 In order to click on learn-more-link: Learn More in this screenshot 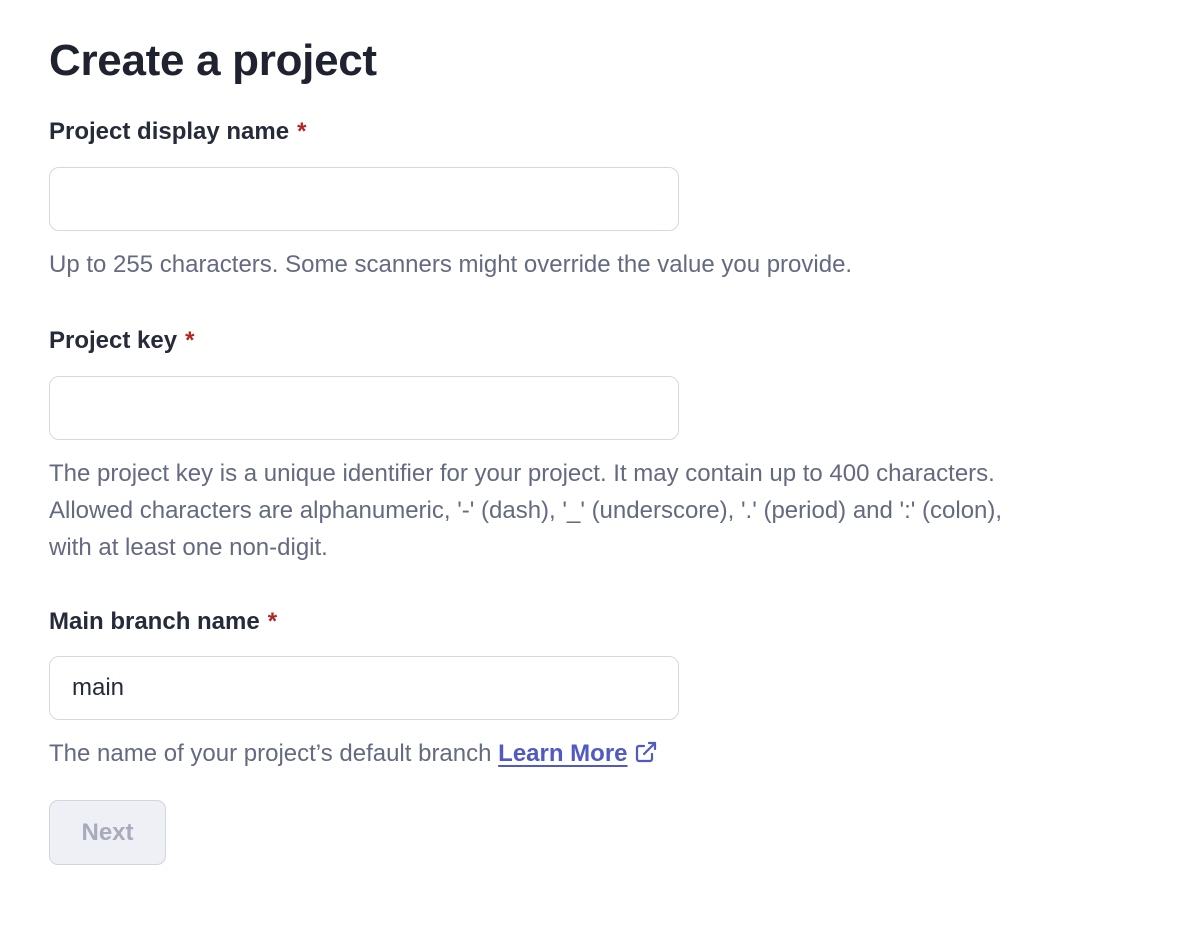, I will do `click(577, 753)`.